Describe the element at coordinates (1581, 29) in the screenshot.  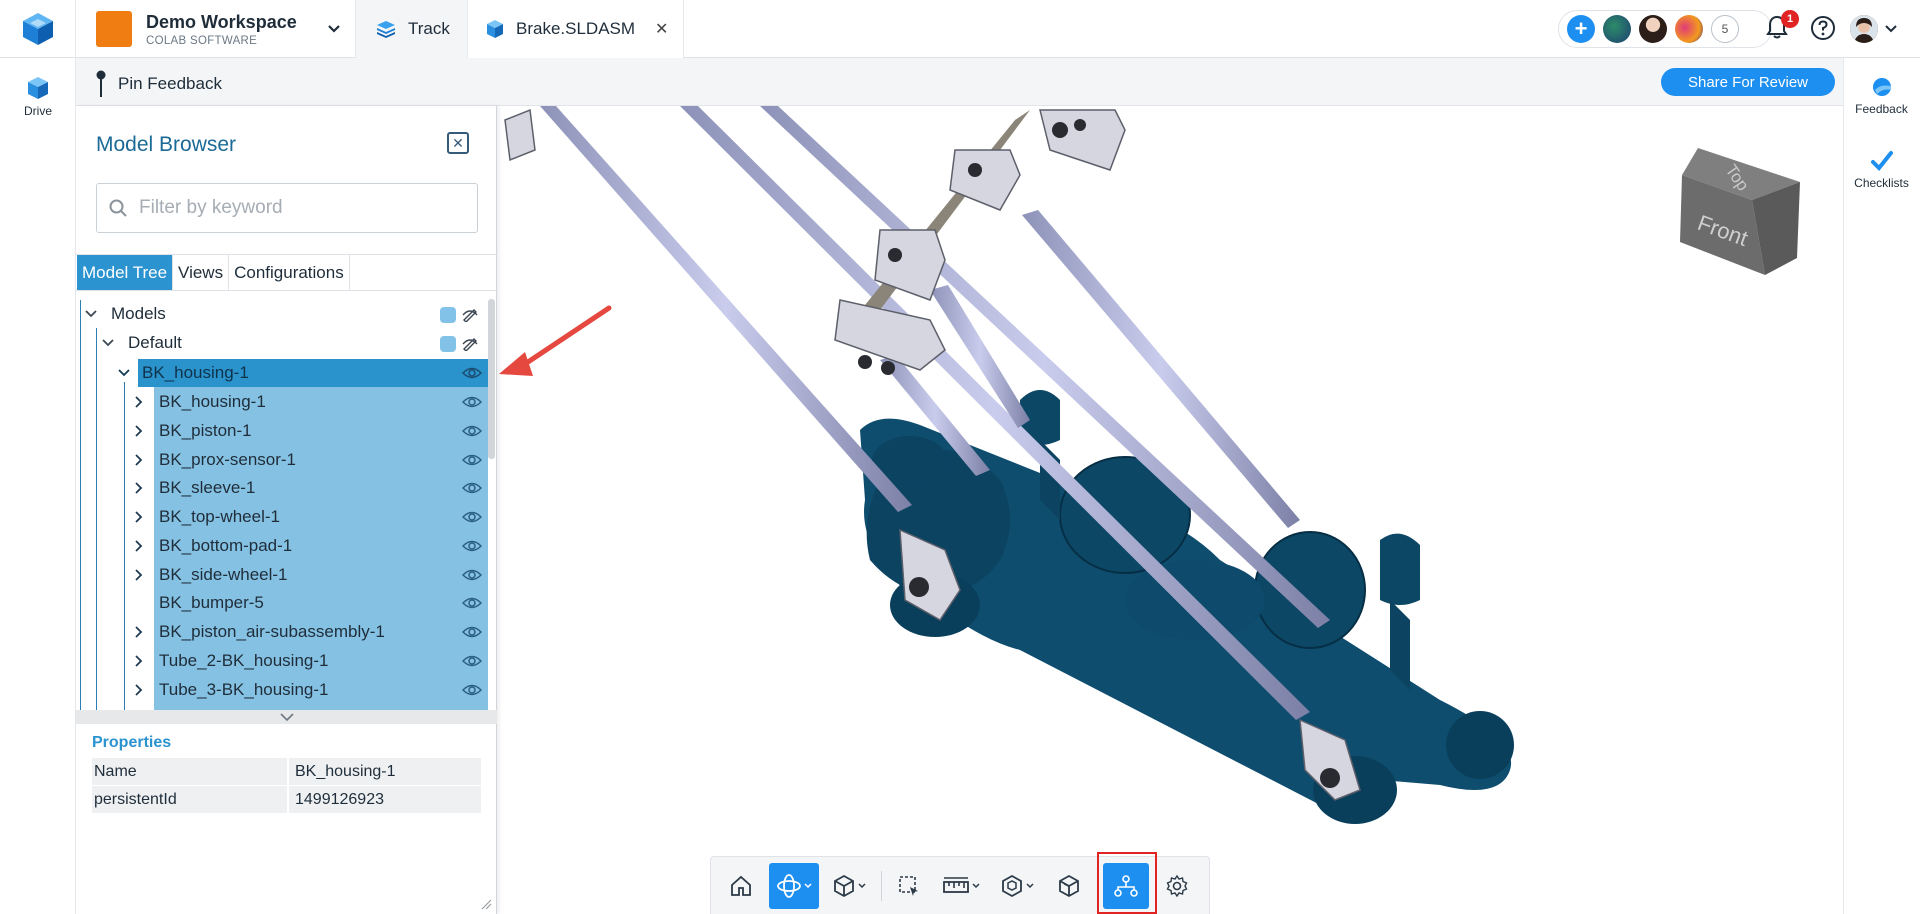
I see `add-collaborator-button: +` at that location.